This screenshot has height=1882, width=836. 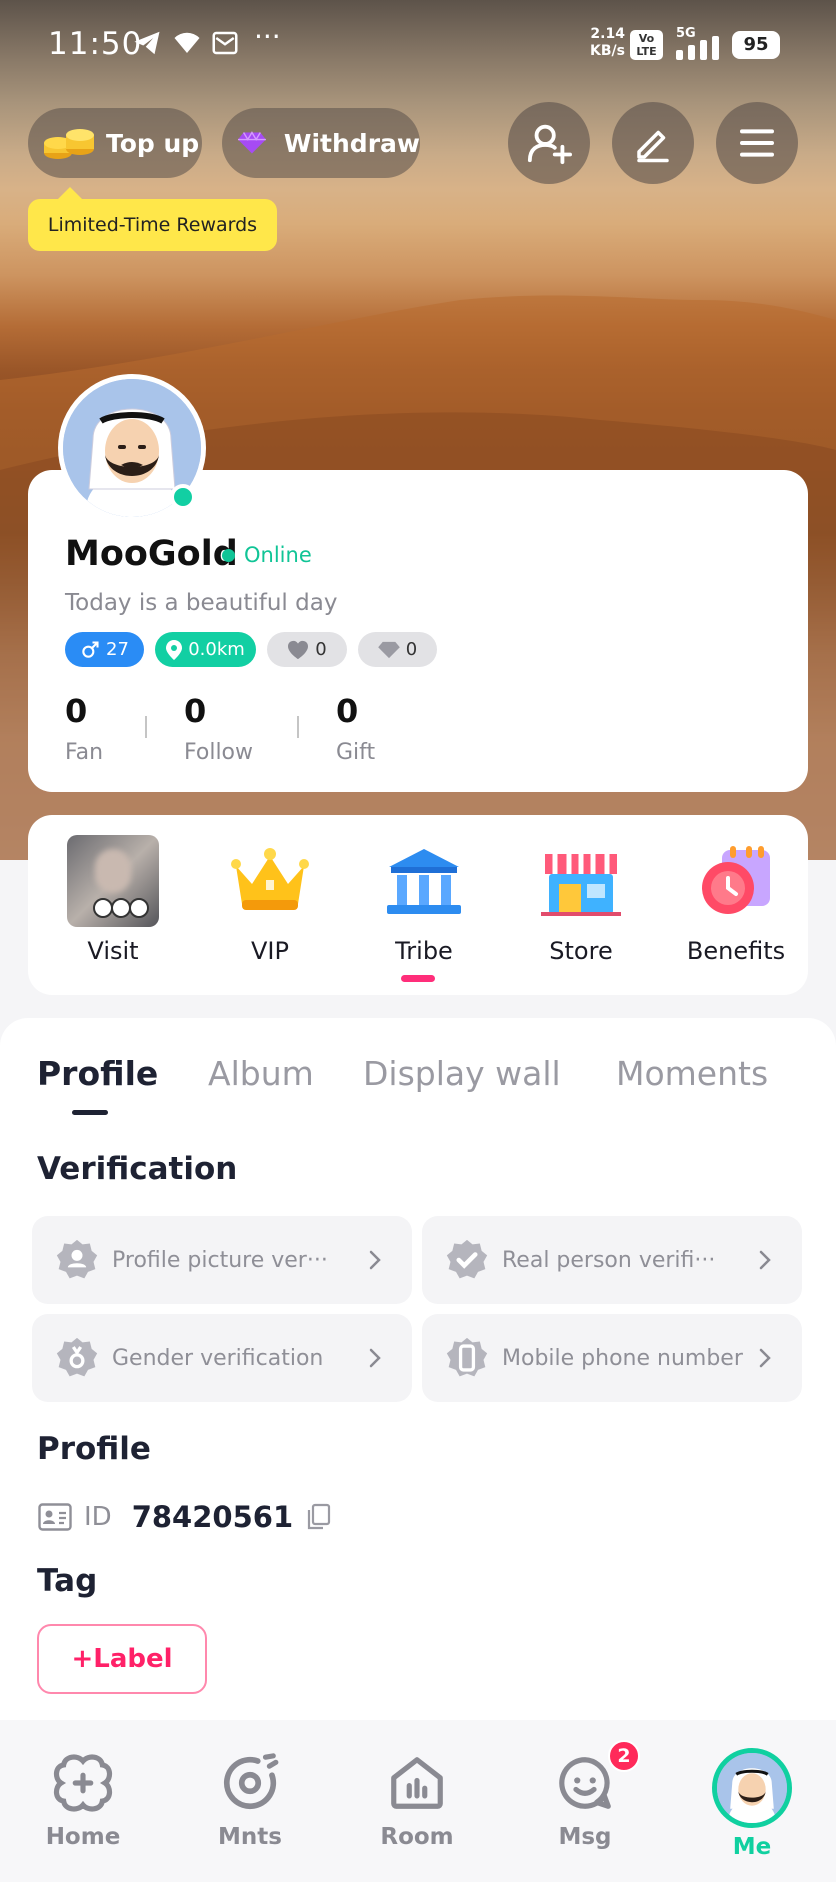 I want to click on quick-item-label: Store, so click(x=581, y=951).